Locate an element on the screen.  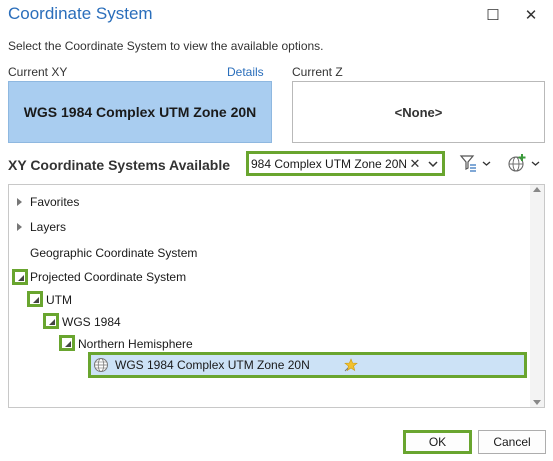
close-button: ✕ is located at coordinates (531, 14).